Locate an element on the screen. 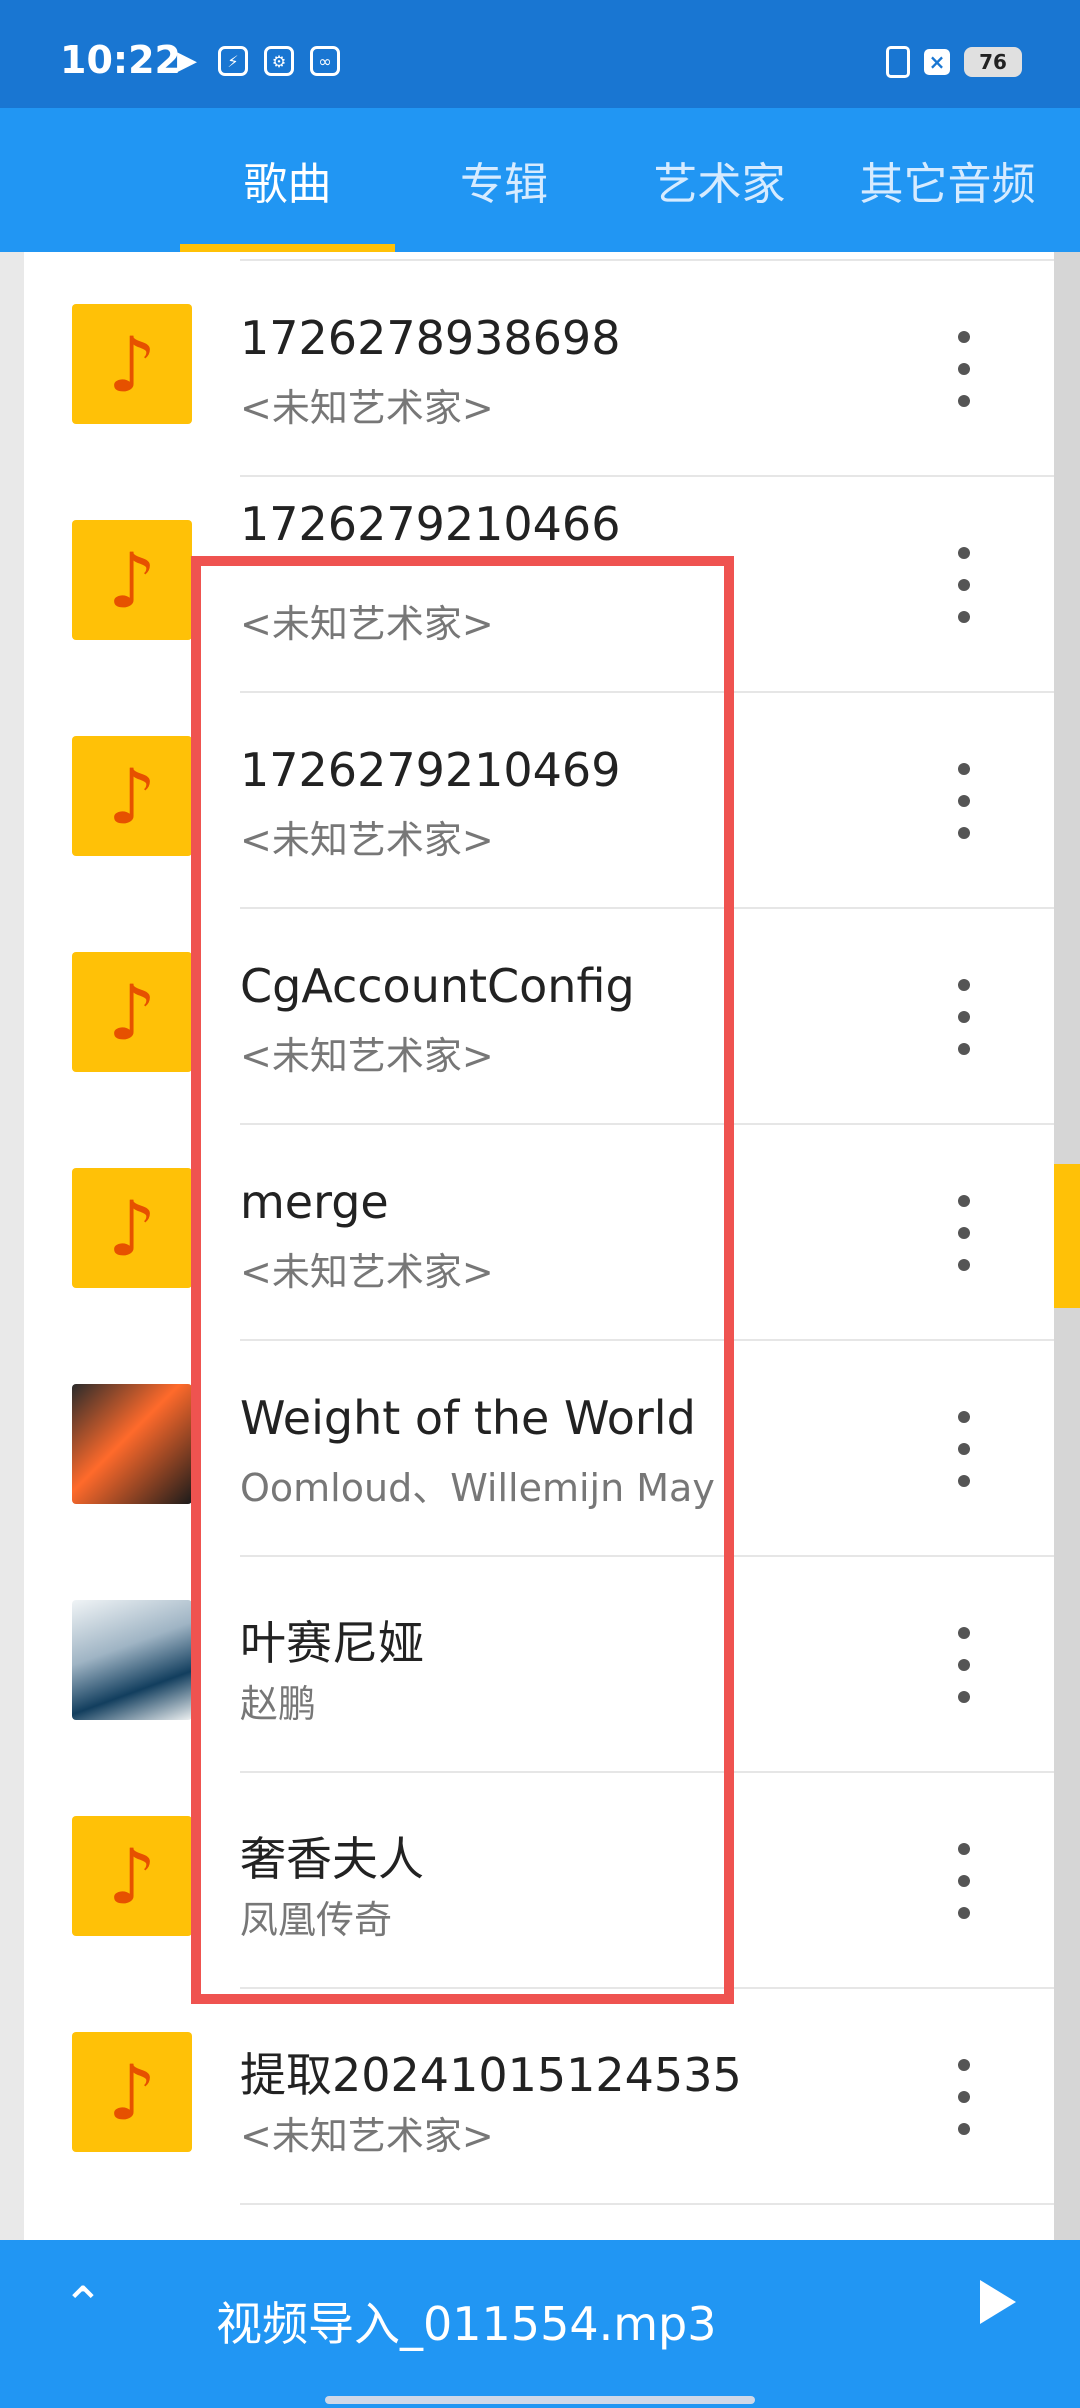  no-sim-icon: × is located at coordinates (937, 62).